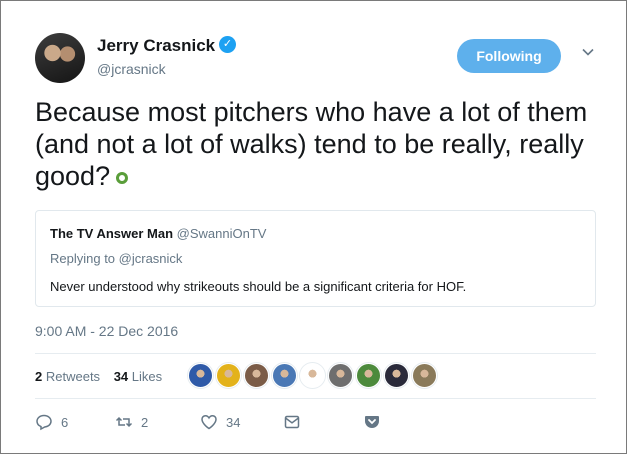 The image size is (629, 456). I want to click on reply-button: 6, so click(75, 422).